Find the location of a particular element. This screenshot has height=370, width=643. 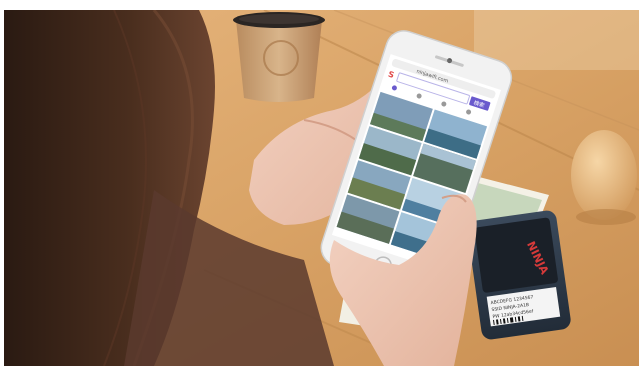

coffee-cup is located at coordinates (279, 57).